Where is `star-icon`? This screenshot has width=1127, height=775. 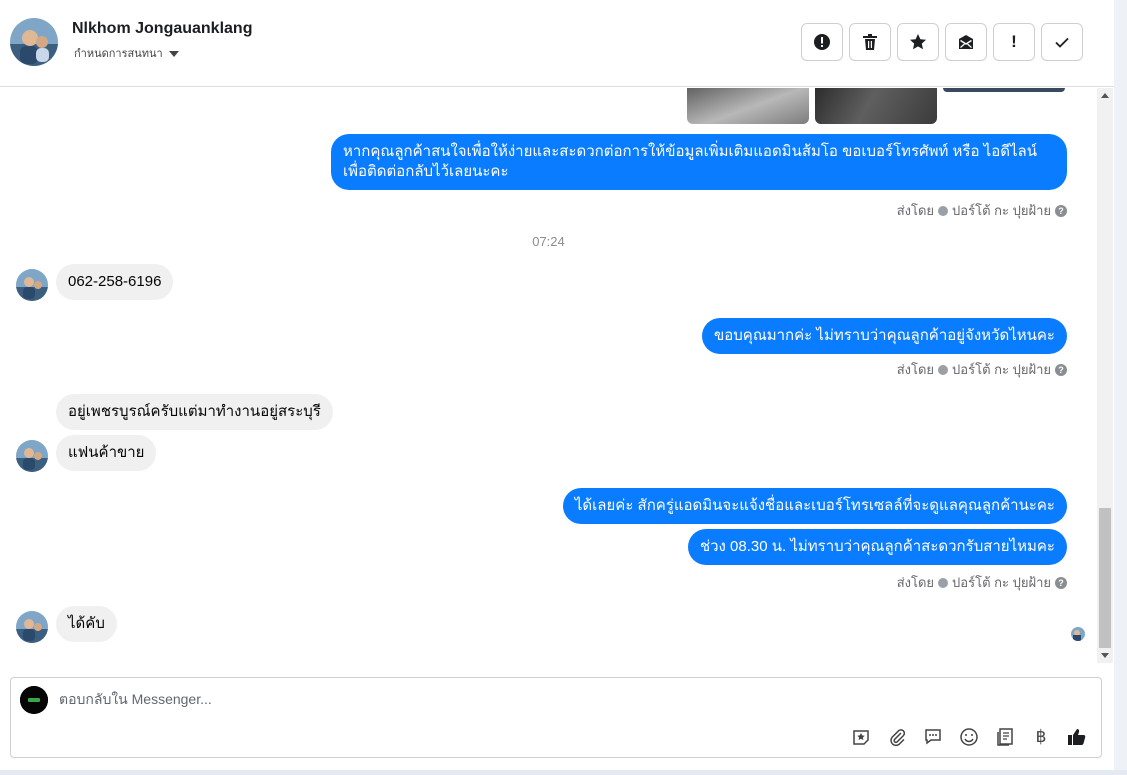 star-icon is located at coordinates (918, 42).